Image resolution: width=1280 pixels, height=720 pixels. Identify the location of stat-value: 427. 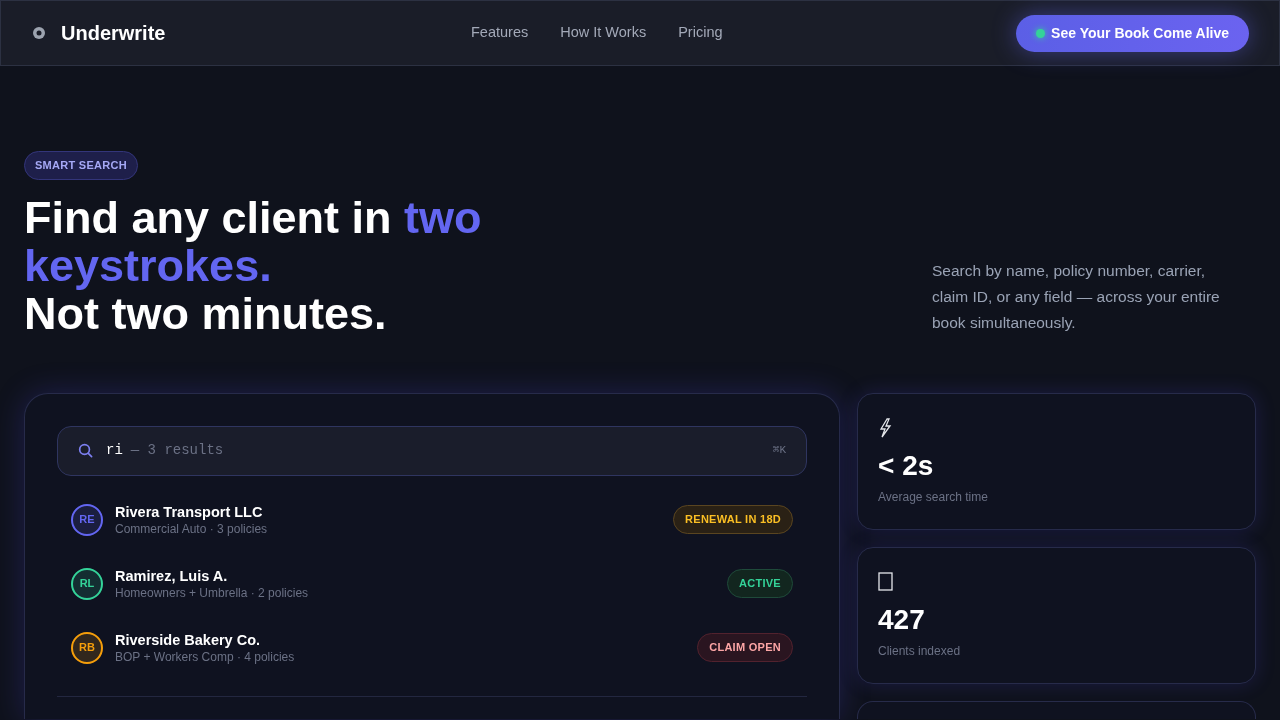
(902, 619).